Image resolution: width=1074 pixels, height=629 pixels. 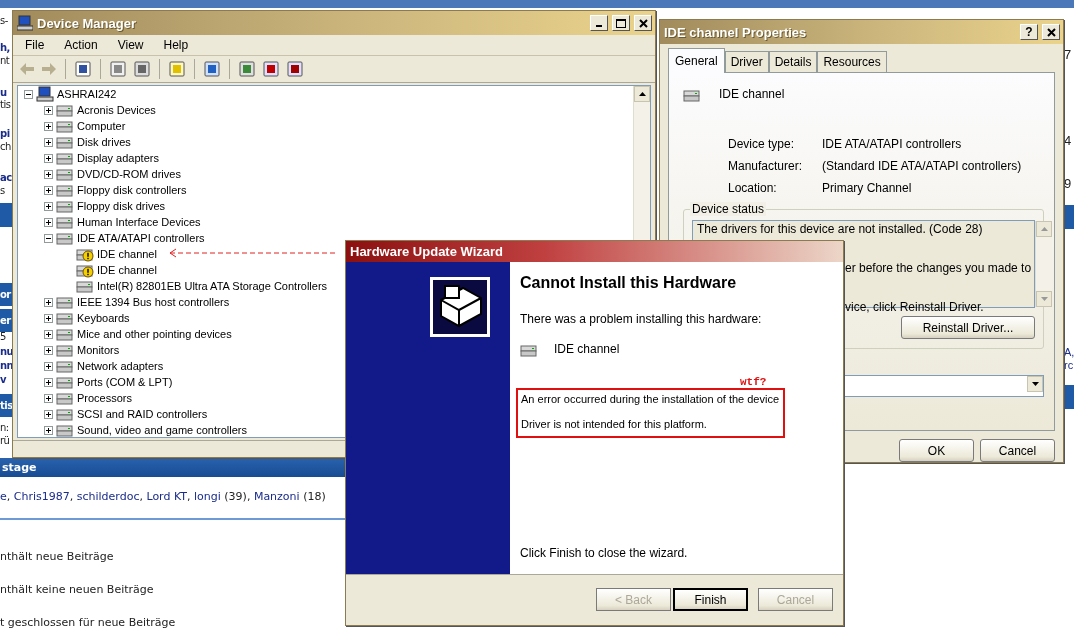 I want to click on tree-item: Computer, so click(x=101, y=126).